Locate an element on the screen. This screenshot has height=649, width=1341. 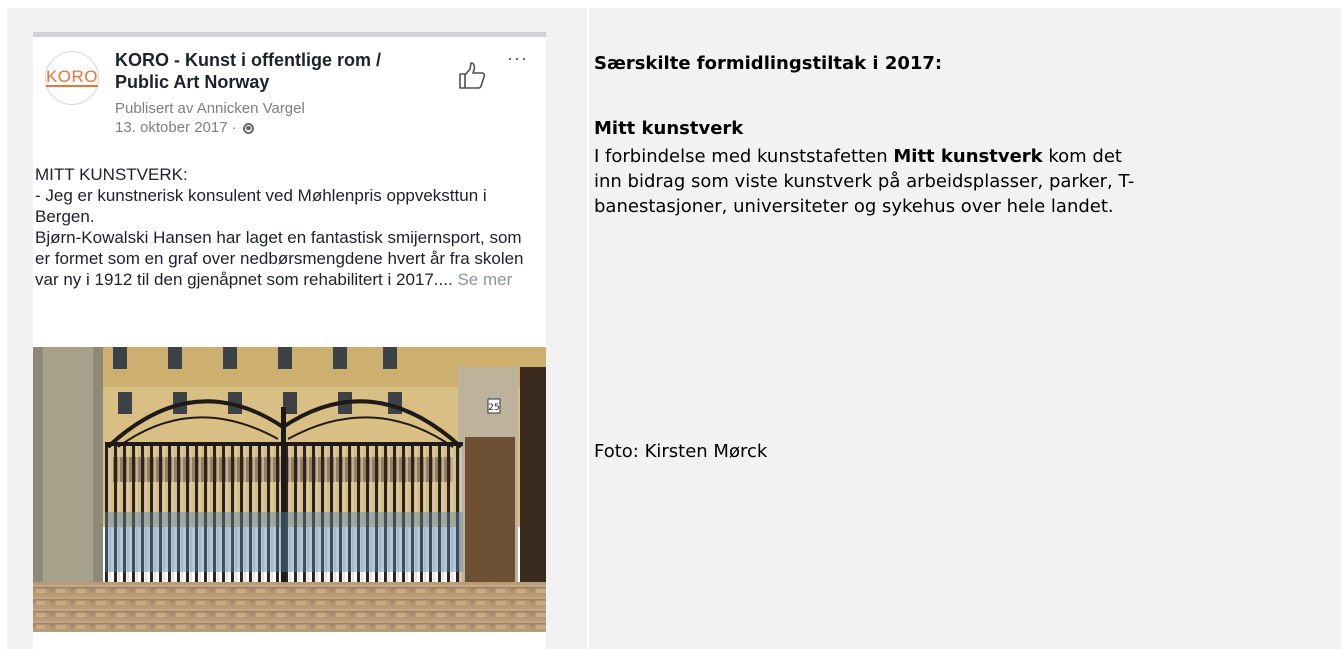
section-heading: Særskilte formidlingstiltak i 2017: is located at coordinates (768, 63).